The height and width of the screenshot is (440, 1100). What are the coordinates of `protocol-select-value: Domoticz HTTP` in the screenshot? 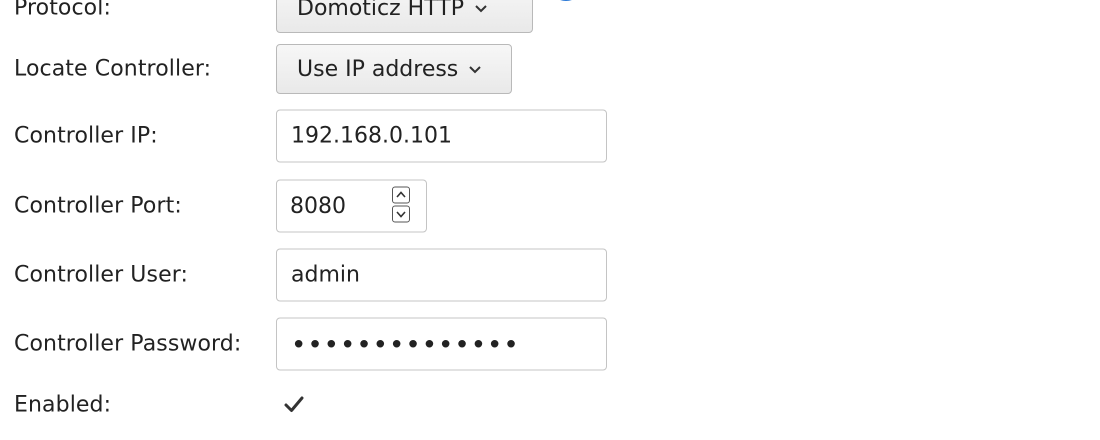 It's located at (380, 10).